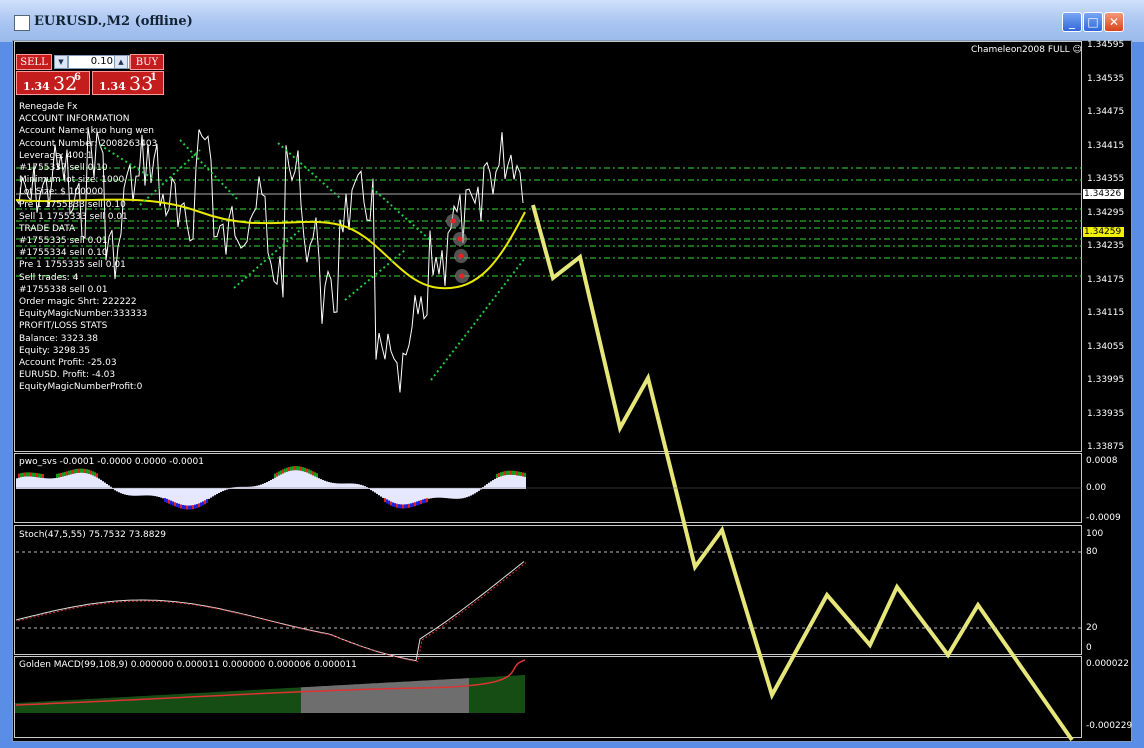 This screenshot has height=748, width=1144. What do you see at coordinates (121, 62) in the screenshot?
I see `lot-increase-icon: ▲` at bounding box center [121, 62].